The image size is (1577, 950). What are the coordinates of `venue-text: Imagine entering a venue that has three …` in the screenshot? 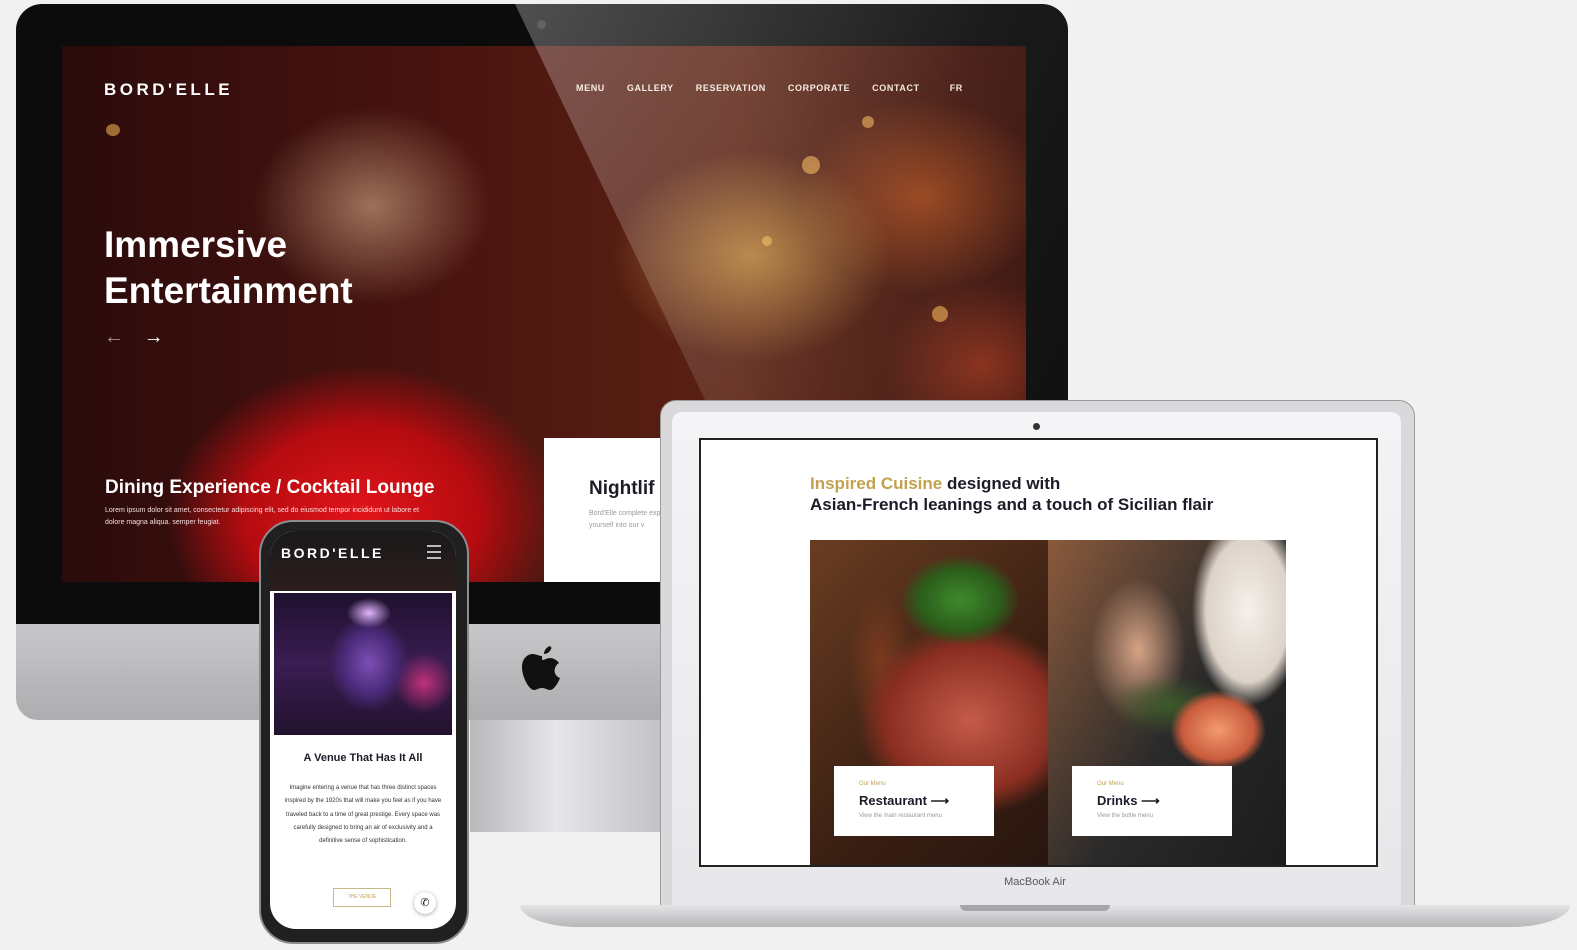 It's located at (363, 815).